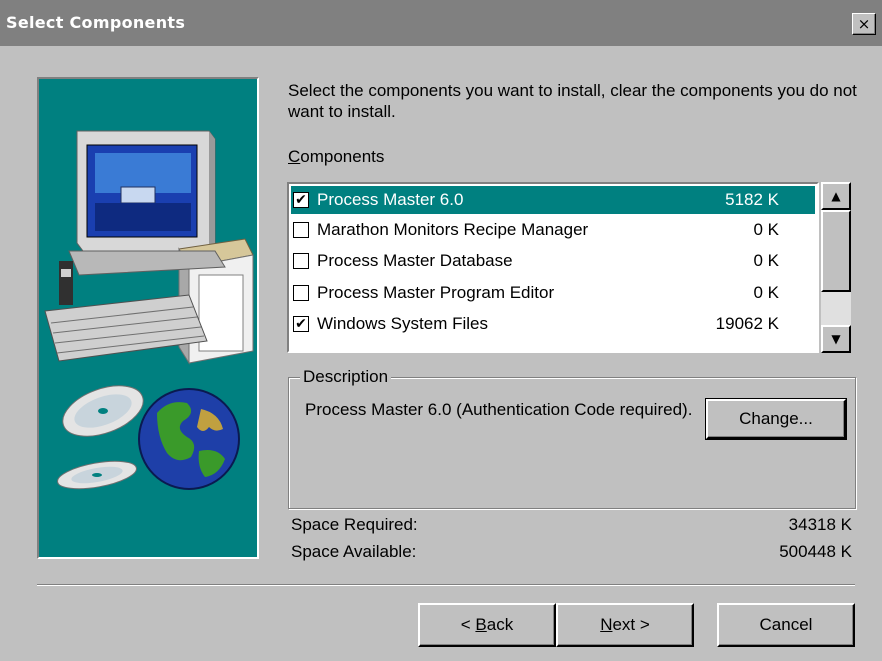  What do you see at coordinates (820, 524) in the screenshot?
I see `space-required-value: 34318 K` at bounding box center [820, 524].